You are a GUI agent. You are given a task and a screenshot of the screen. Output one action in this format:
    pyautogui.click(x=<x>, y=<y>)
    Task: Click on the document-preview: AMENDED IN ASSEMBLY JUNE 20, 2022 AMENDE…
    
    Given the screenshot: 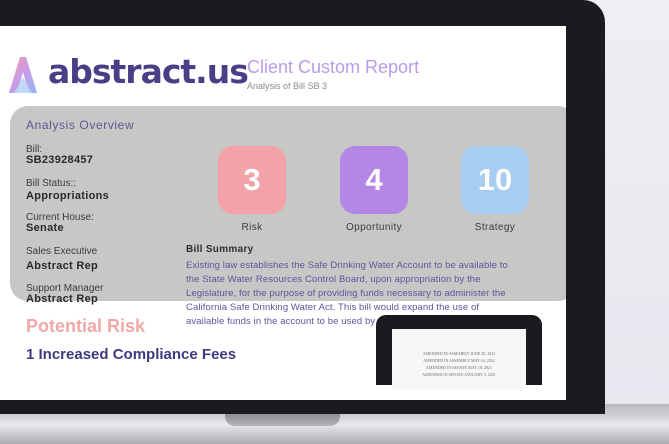 What is the action you would take?
    pyautogui.click(x=459, y=352)
    